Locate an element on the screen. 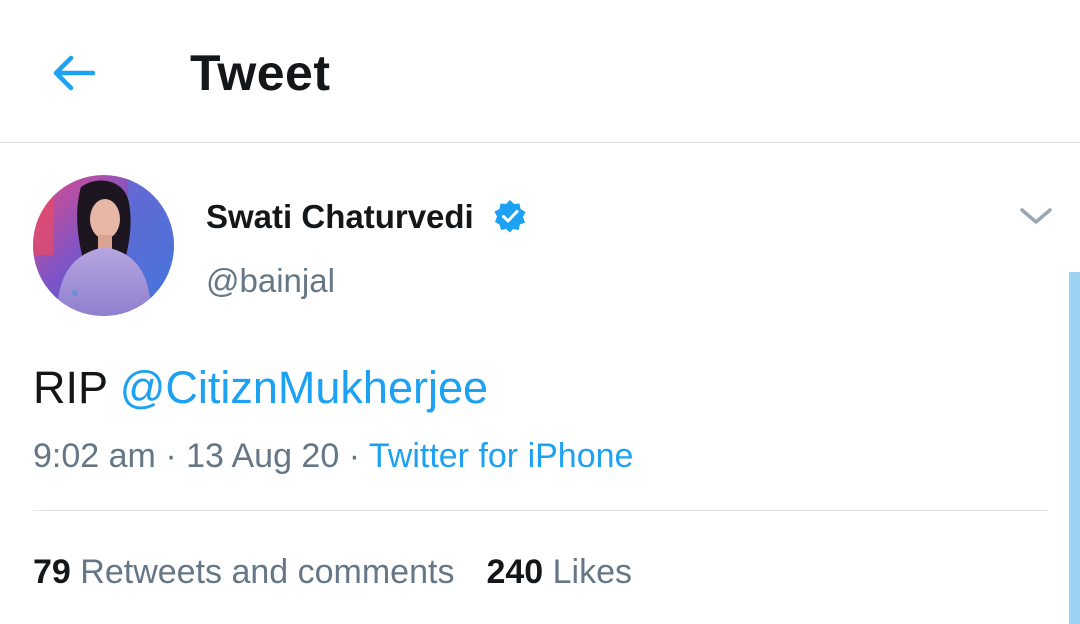 This screenshot has width=1080, height=624. avatar is located at coordinates (103, 245).